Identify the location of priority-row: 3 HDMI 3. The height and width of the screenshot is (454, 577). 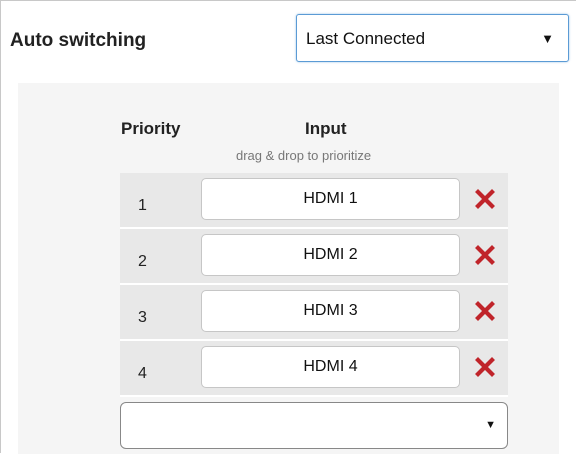
(314, 313).